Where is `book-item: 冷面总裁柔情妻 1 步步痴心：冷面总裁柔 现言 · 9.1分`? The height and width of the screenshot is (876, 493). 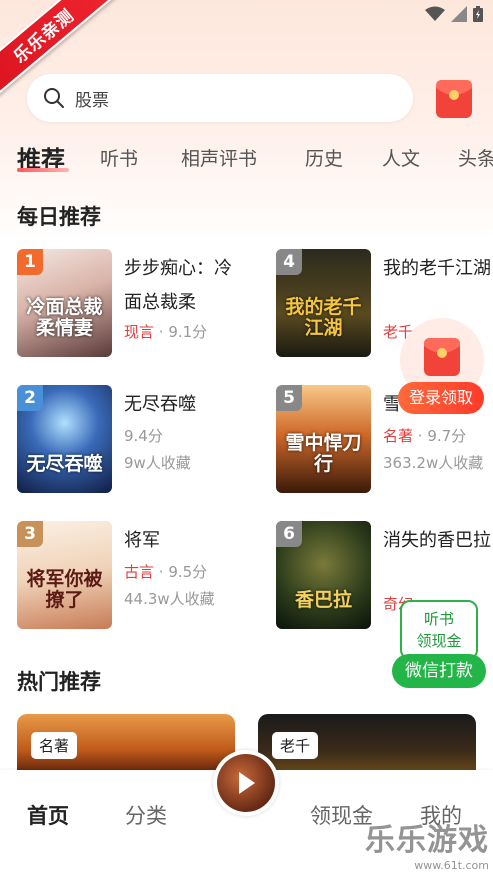 book-item: 冷面总裁柔情妻 1 步步痴心：冷面总裁柔 现言 · 9.1分 is located at coordinates (132, 304).